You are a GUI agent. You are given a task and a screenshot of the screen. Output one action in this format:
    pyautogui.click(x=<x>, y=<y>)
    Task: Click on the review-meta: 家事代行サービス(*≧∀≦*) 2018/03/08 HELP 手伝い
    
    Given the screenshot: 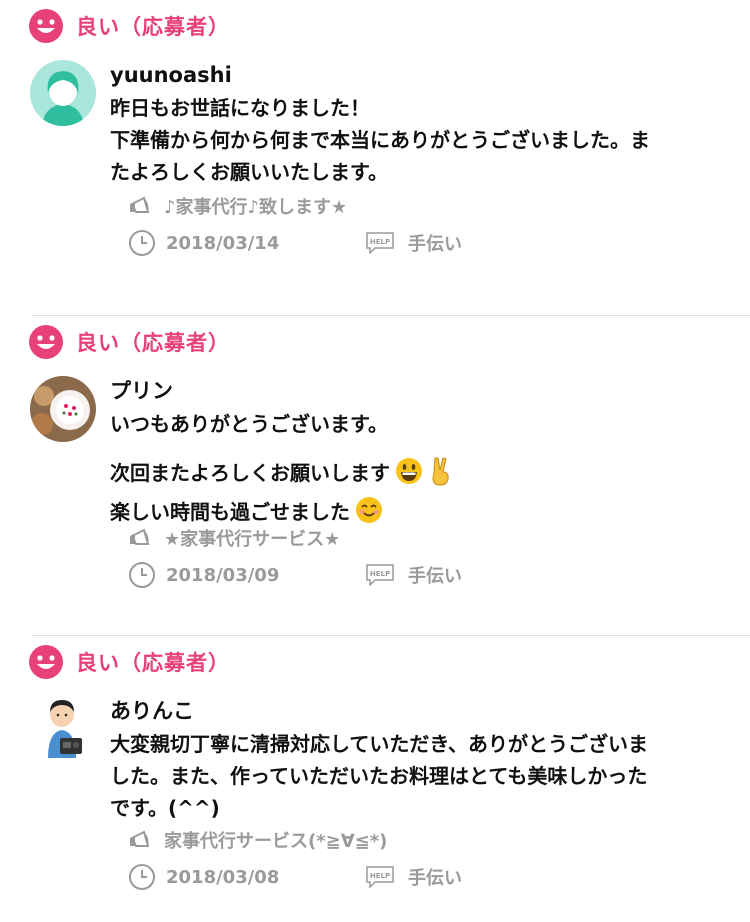 What is the action you would take?
    pyautogui.click(x=295, y=859)
    